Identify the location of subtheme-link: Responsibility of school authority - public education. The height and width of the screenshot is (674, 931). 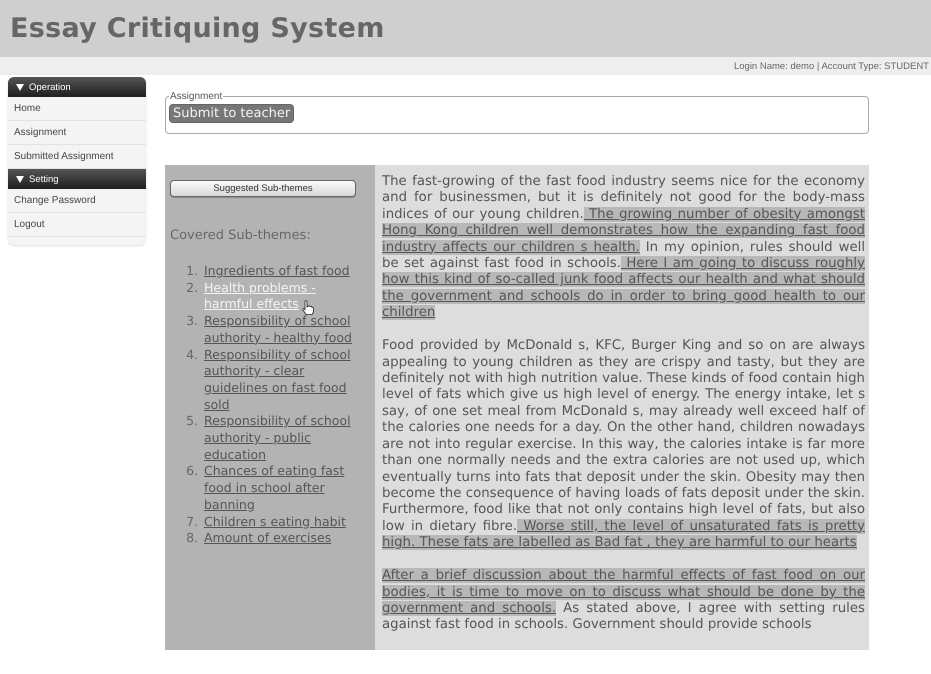
(284, 438).